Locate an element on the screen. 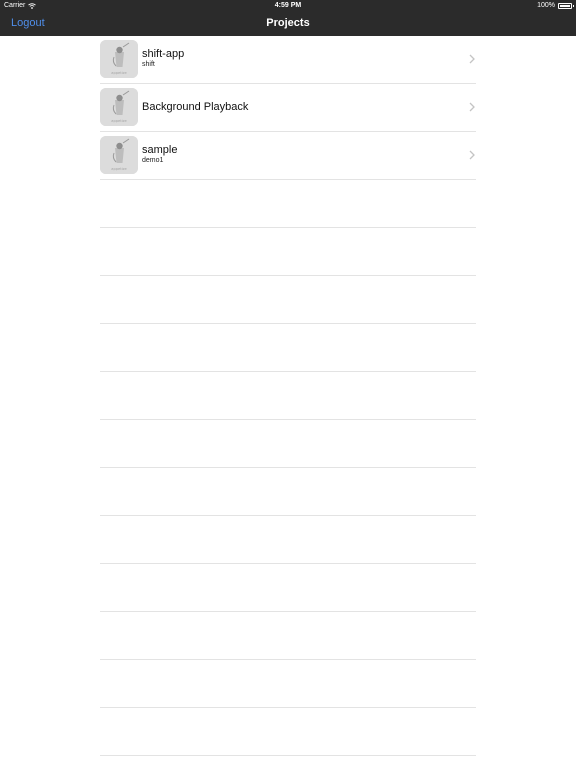 This screenshot has width=576, height=768. status-time: 4:59 PM is located at coordinates (288, 5).